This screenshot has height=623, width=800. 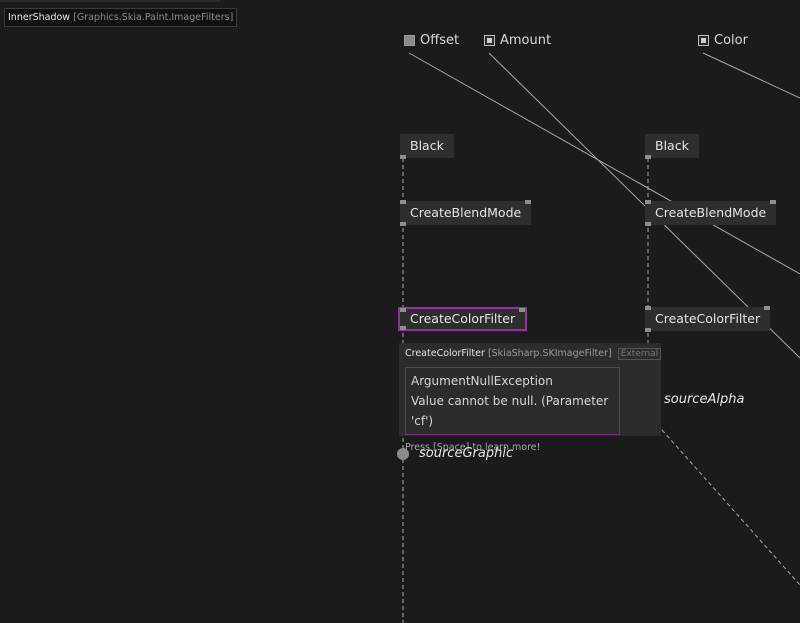 I want to click on wire-diagonal-dashed, so click(x=730, y=507).